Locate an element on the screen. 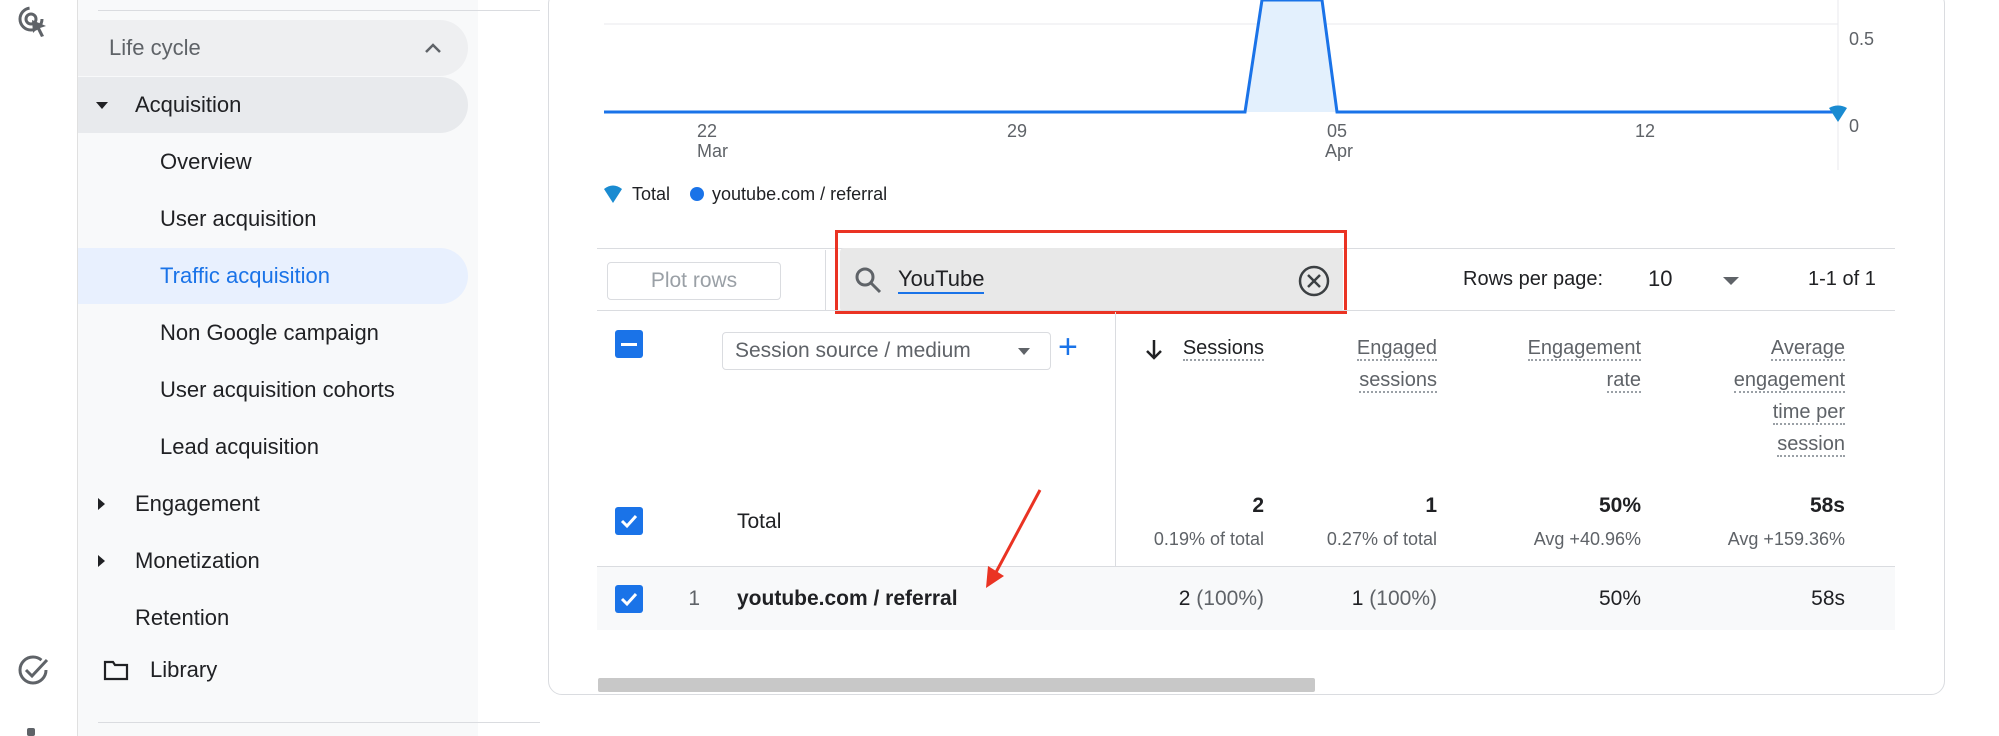  col-header-label: time per is located at coordinates (1808, 413).